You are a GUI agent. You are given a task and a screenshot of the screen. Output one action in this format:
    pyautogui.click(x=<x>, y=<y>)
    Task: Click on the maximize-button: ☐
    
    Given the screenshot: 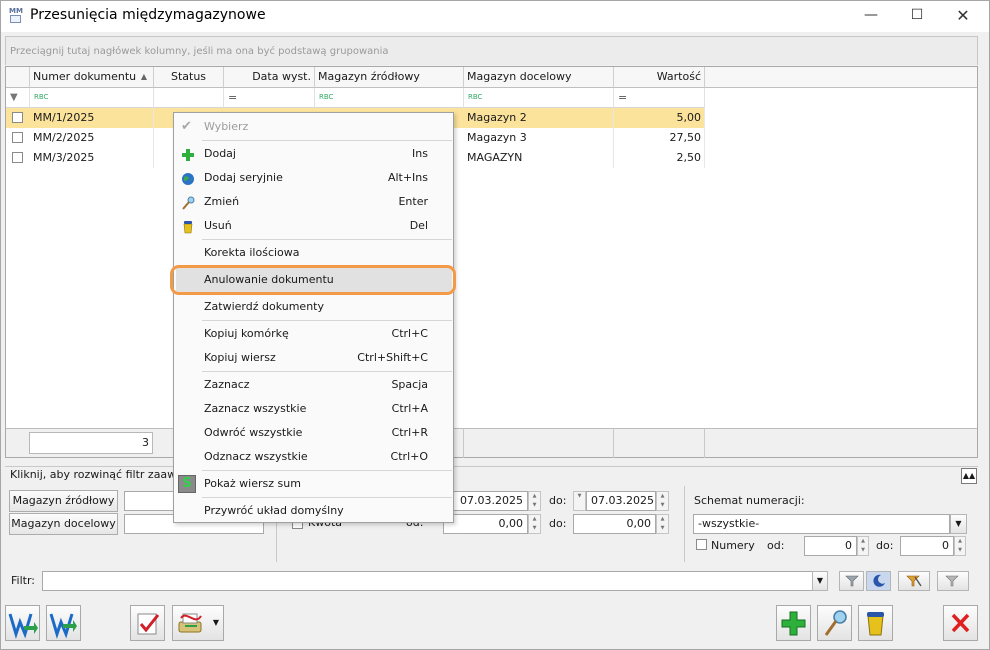 What is the action you would take?
    pyautogui.click(x=917, y=16)
    